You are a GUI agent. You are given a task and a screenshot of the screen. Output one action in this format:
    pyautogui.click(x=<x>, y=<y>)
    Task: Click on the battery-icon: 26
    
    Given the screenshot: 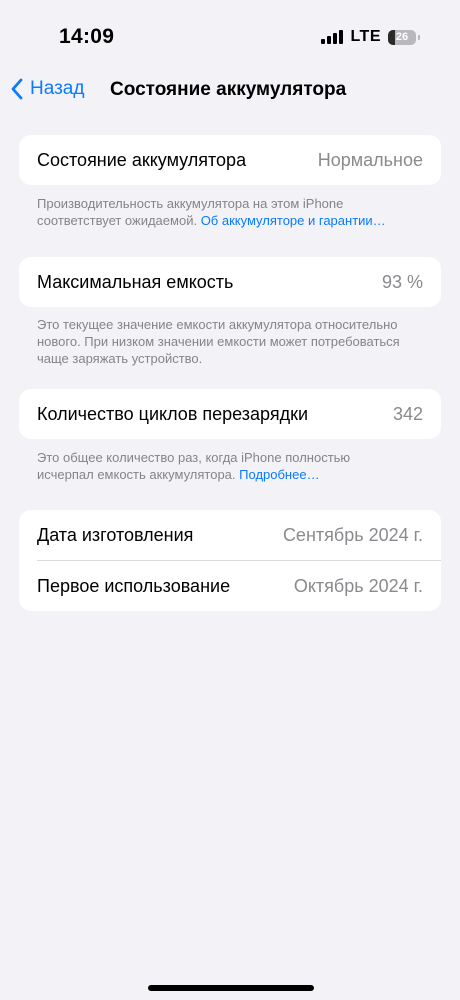 What is the action you would take?
    pyautogui.click(x=402, y=37)
    